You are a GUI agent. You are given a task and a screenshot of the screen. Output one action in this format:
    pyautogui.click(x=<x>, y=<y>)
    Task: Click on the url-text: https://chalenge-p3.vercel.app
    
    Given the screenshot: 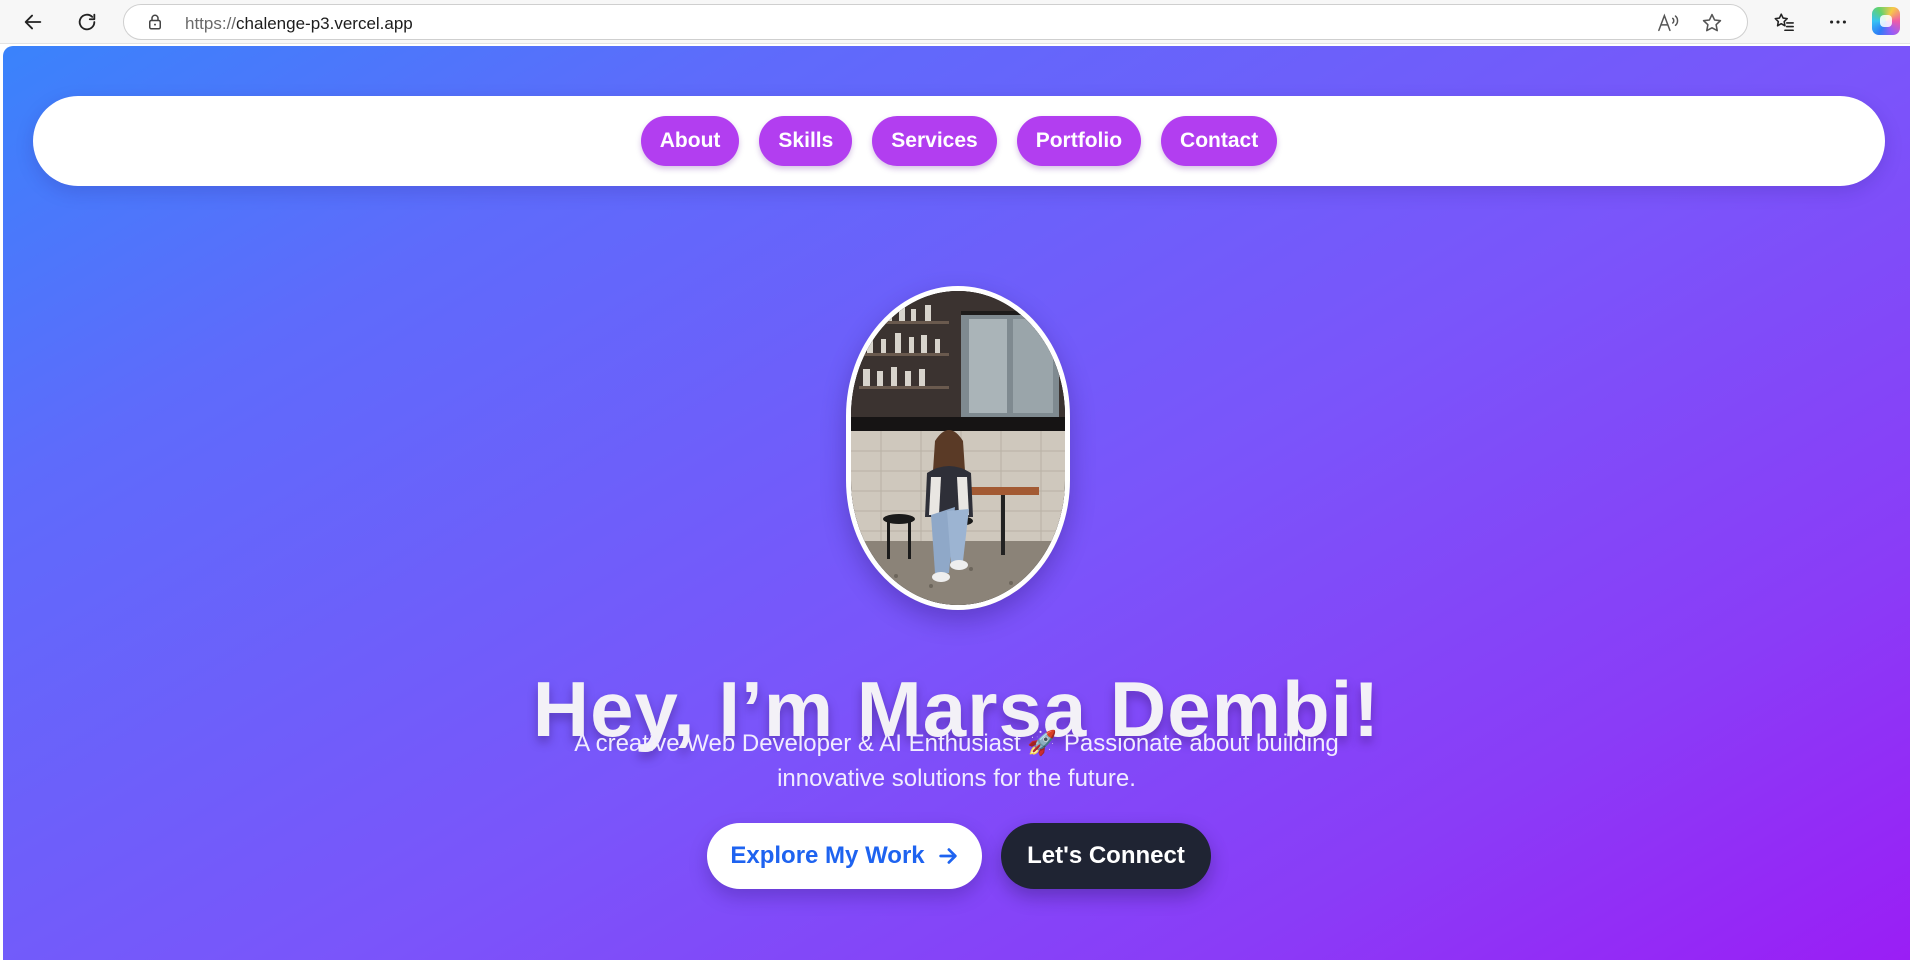 What is the action you would take?
    pyautogui.click(x=299, y=24)
    